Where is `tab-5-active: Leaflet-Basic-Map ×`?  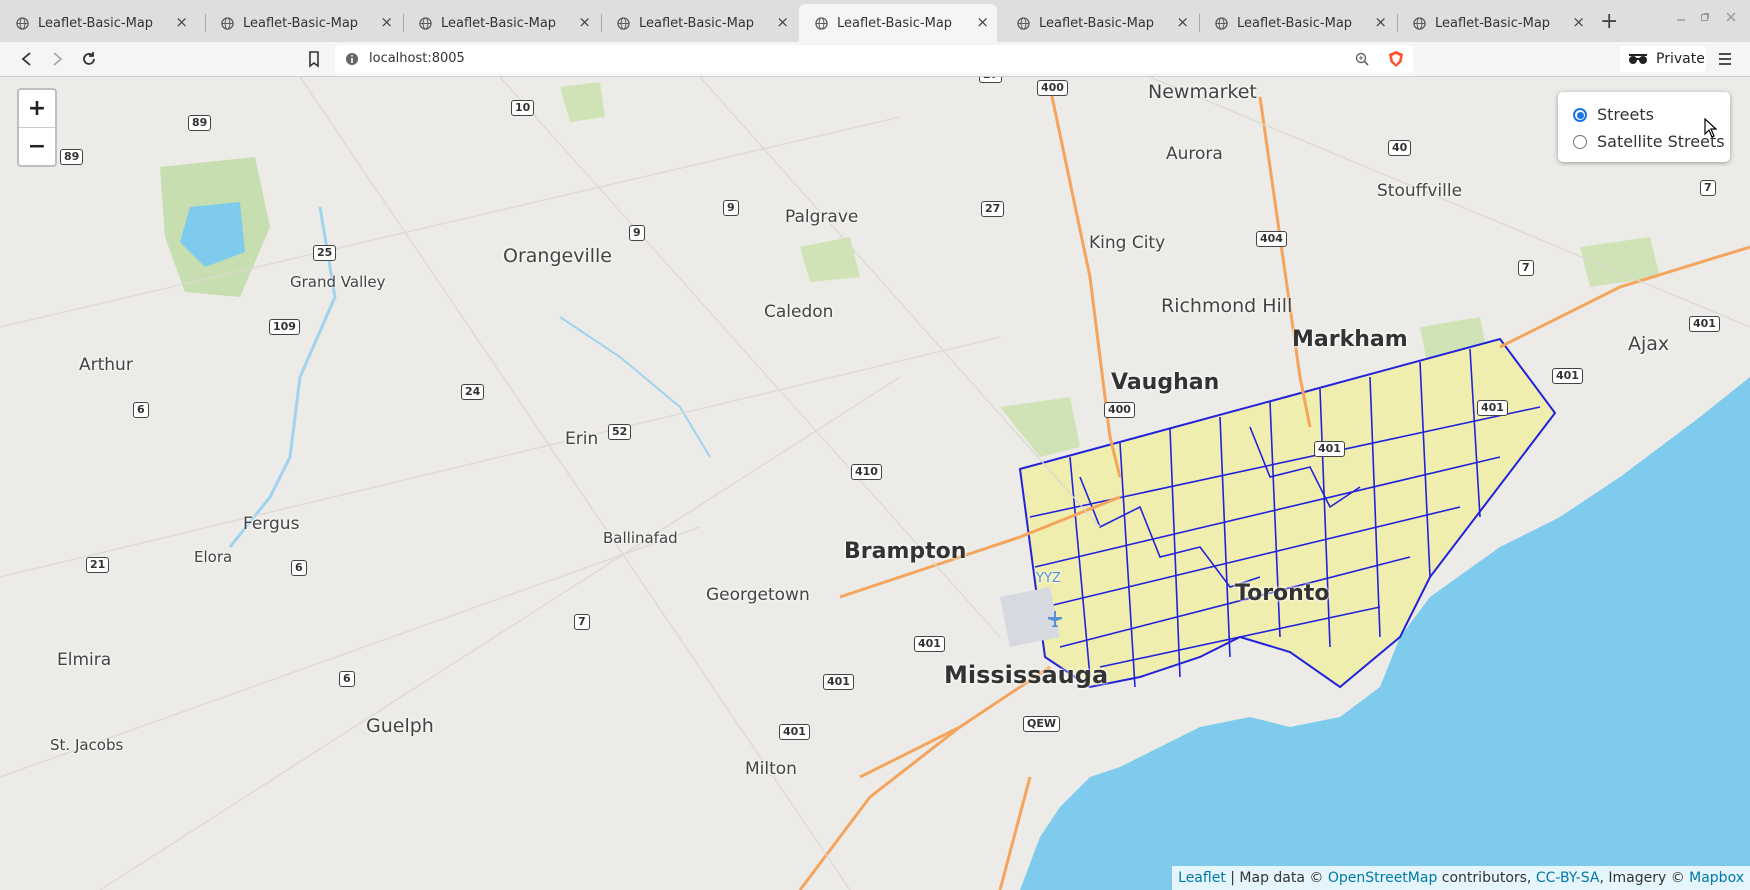
tab-5-active: Leaflet-Basic-Map × is located at coordinates (898, 23).